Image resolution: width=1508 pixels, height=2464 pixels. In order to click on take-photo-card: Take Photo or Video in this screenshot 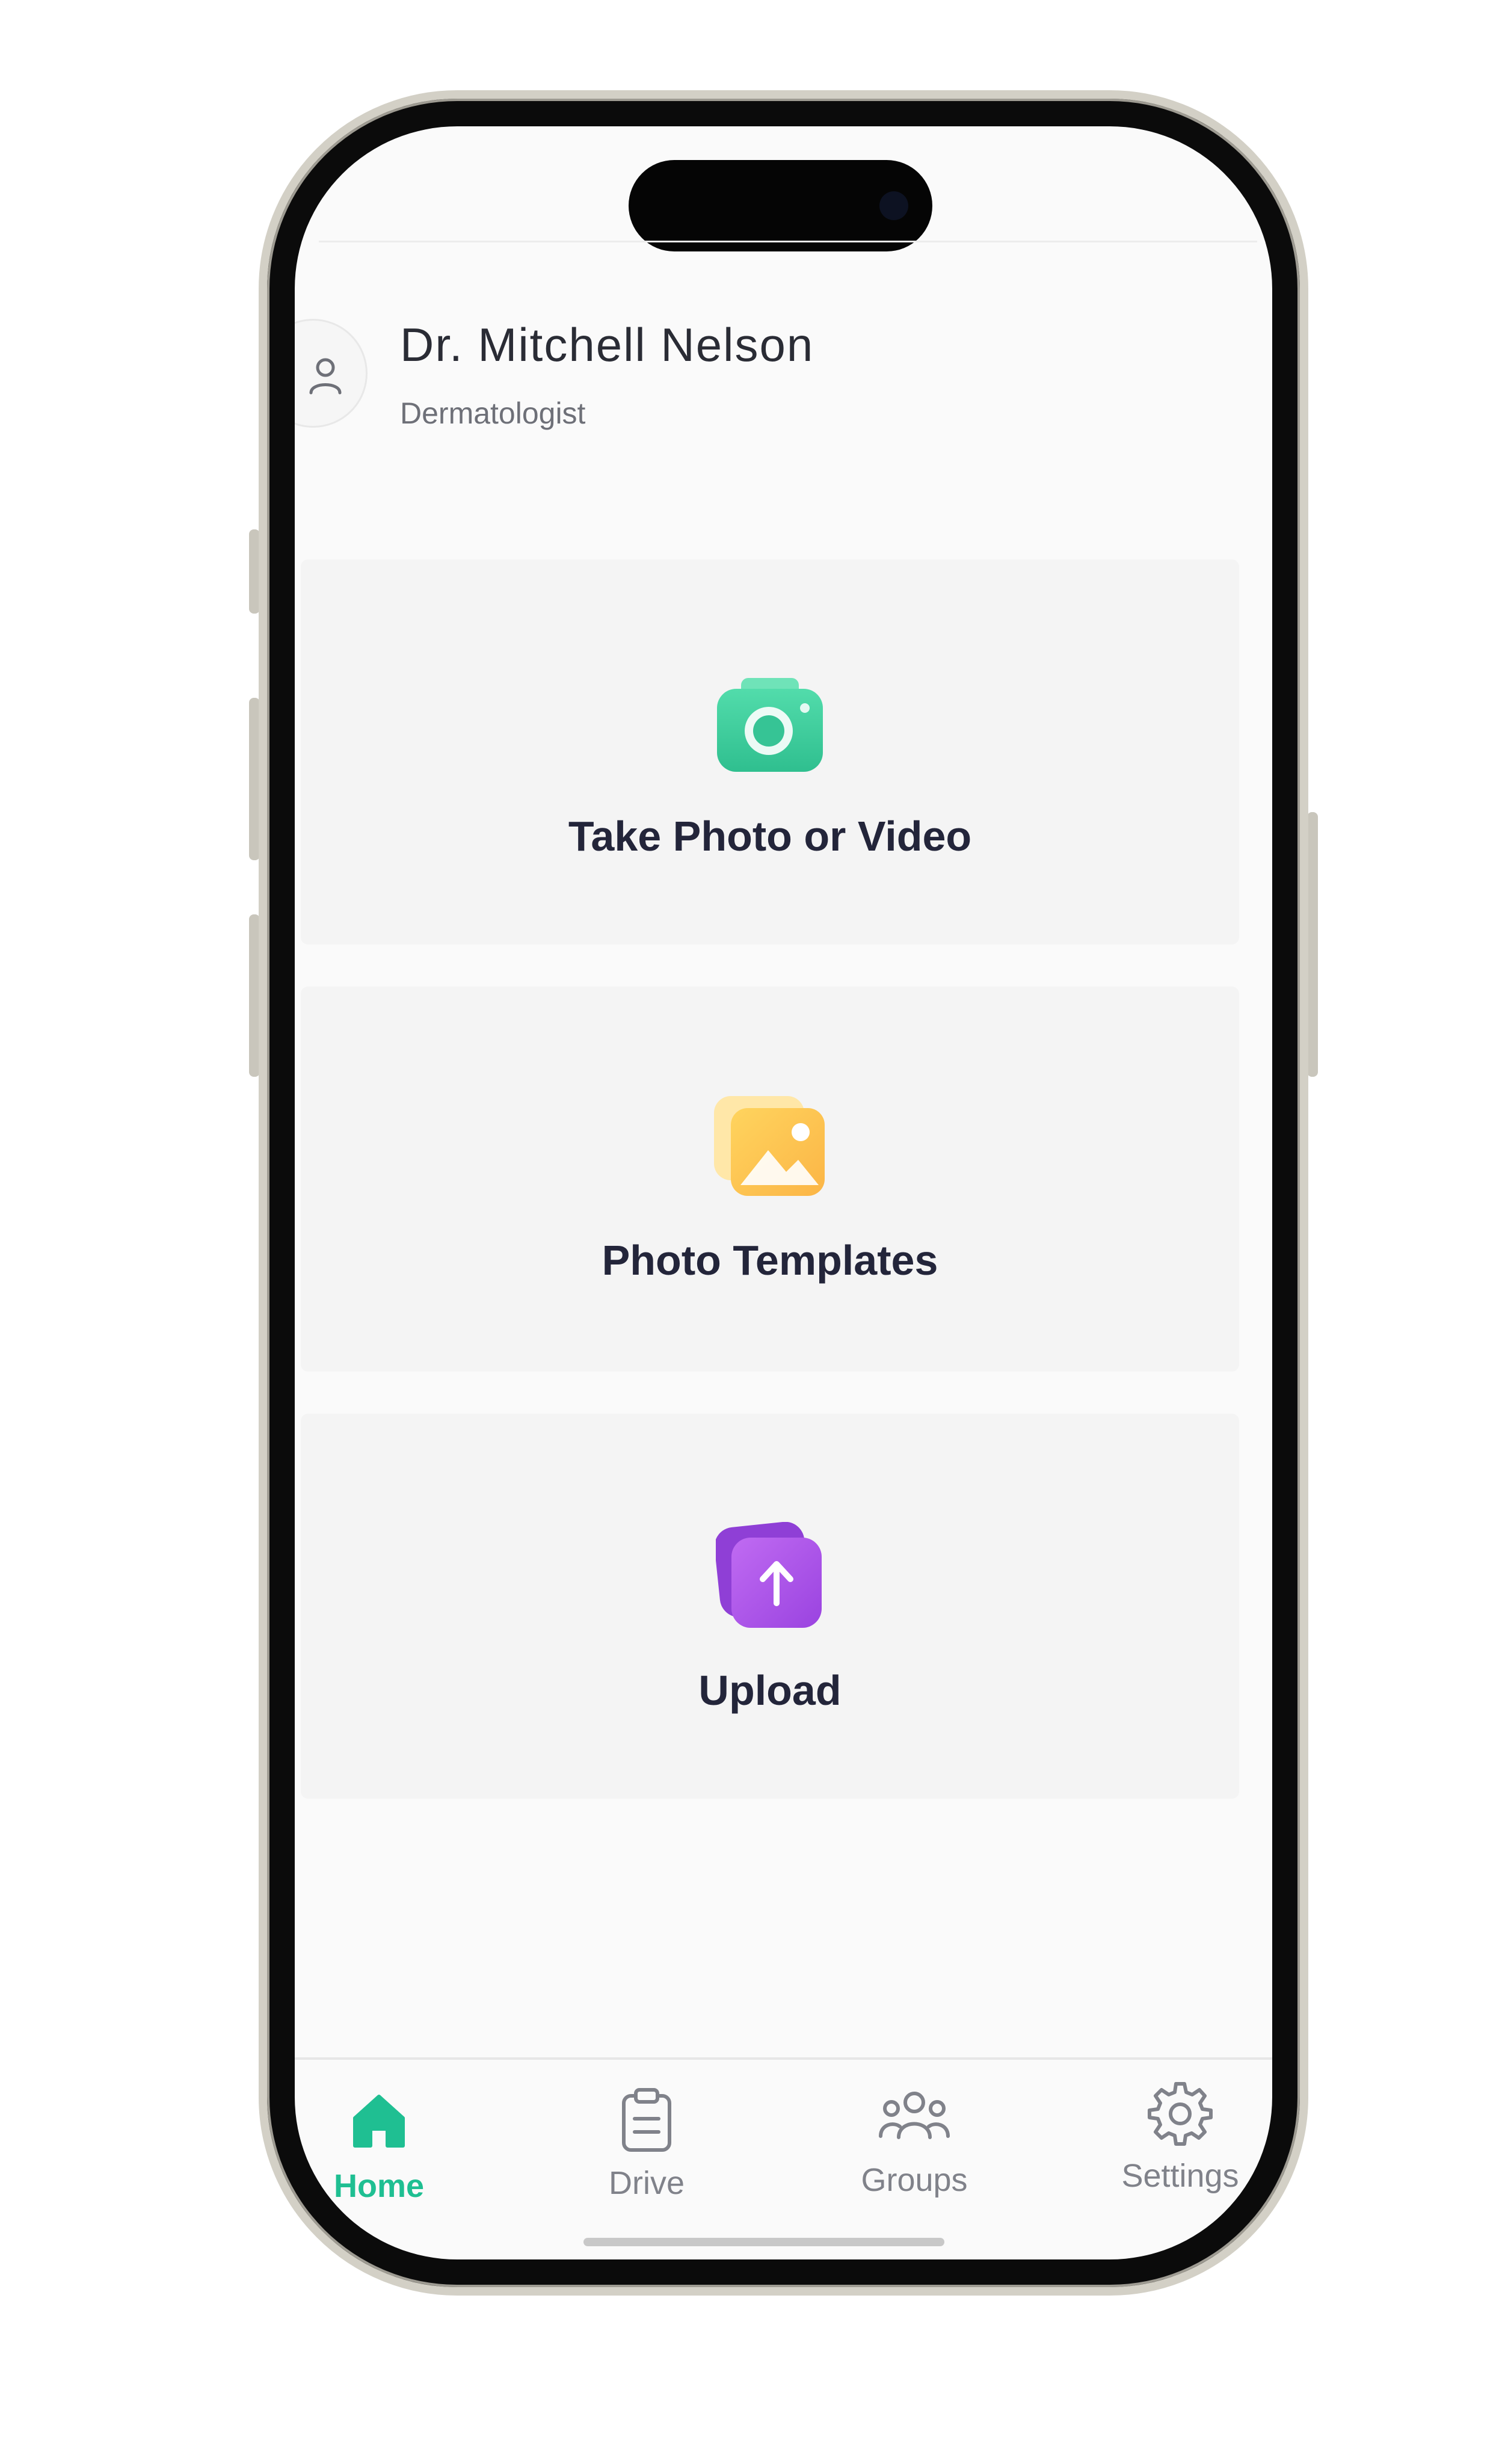, I will do `click(770, 751)`.